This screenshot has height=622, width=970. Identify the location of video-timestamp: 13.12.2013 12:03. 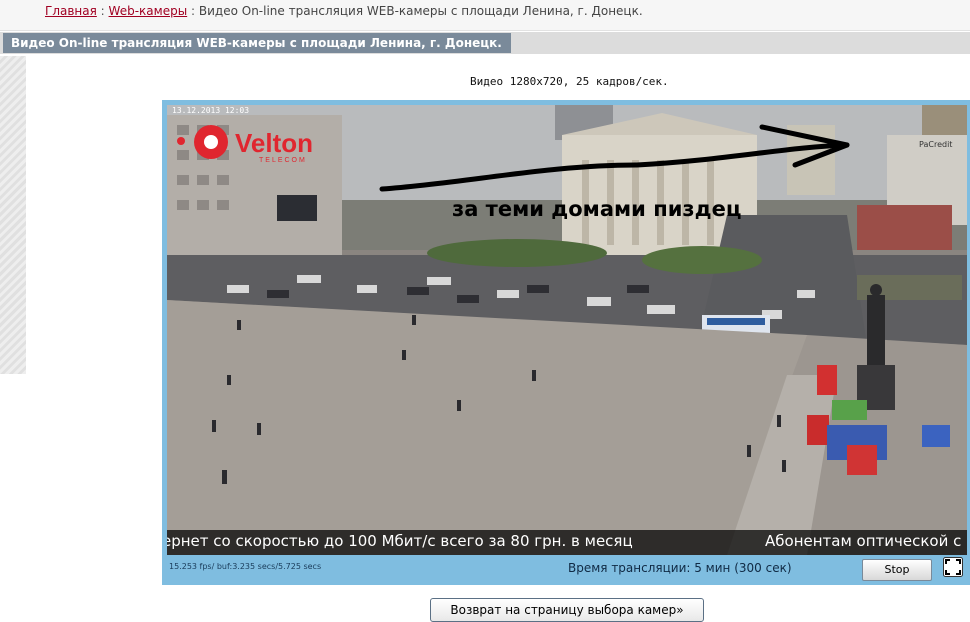
(211, 110).